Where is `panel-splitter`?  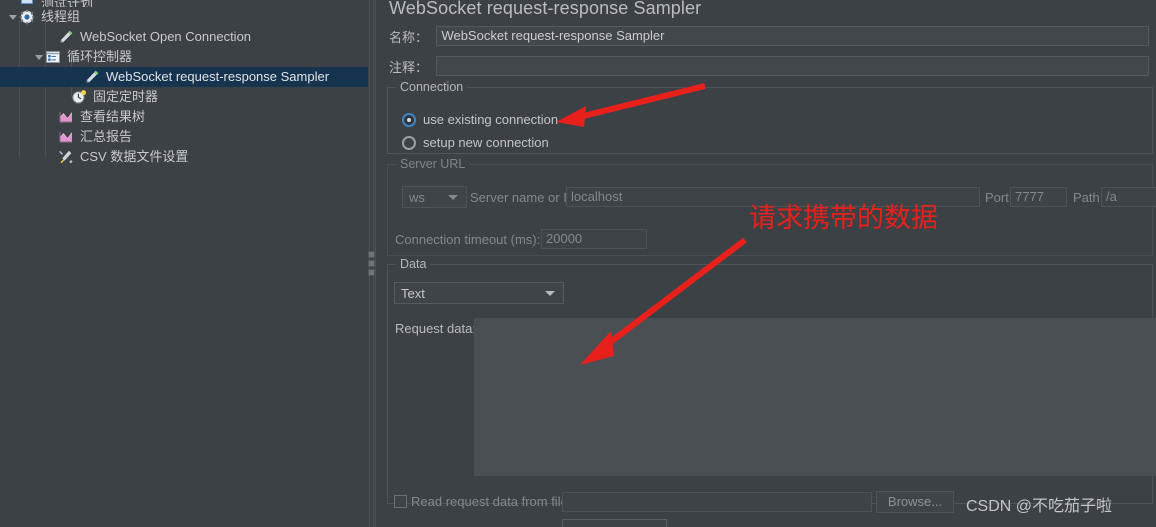 panel-splitter is located at coordinates (371, 263).